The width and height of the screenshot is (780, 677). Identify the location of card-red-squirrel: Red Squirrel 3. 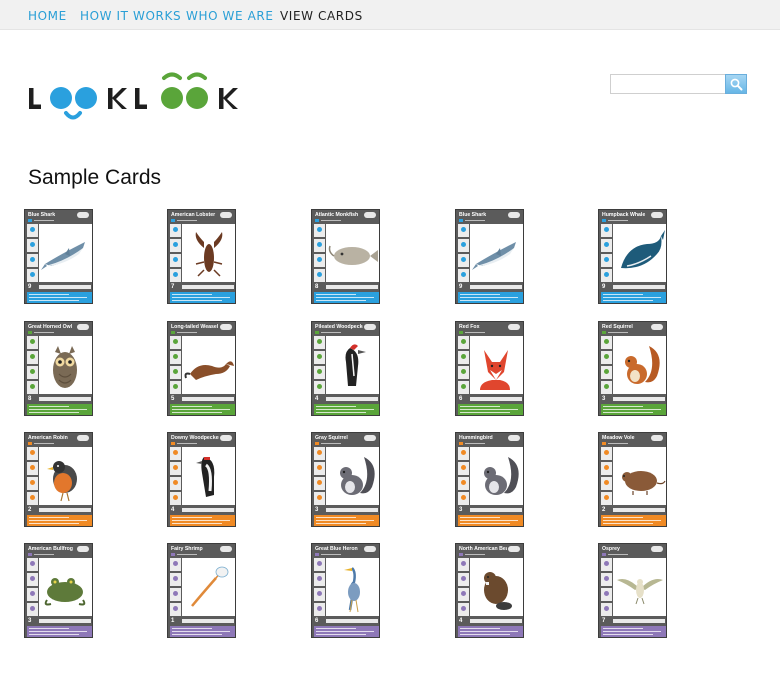
(632, 368).